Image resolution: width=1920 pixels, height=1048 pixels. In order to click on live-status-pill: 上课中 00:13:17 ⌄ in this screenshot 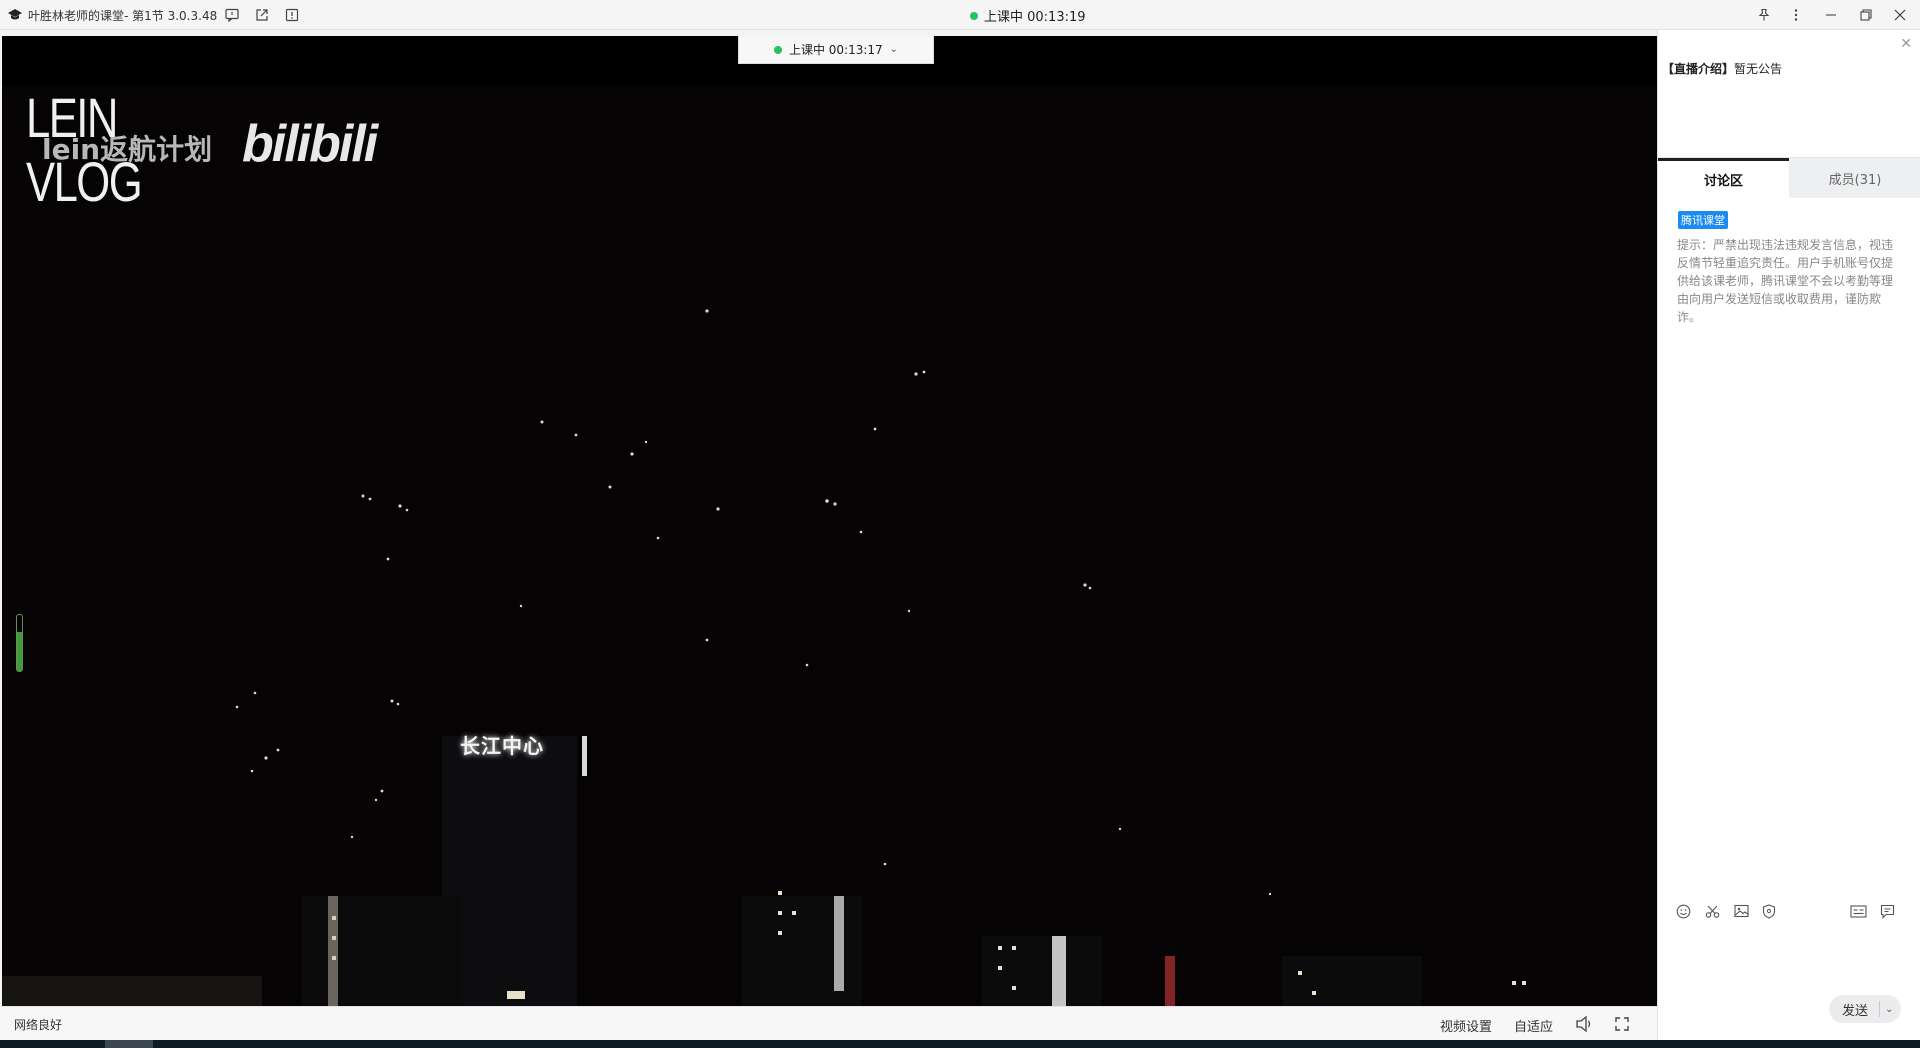, I will do `click(836, 50)`.